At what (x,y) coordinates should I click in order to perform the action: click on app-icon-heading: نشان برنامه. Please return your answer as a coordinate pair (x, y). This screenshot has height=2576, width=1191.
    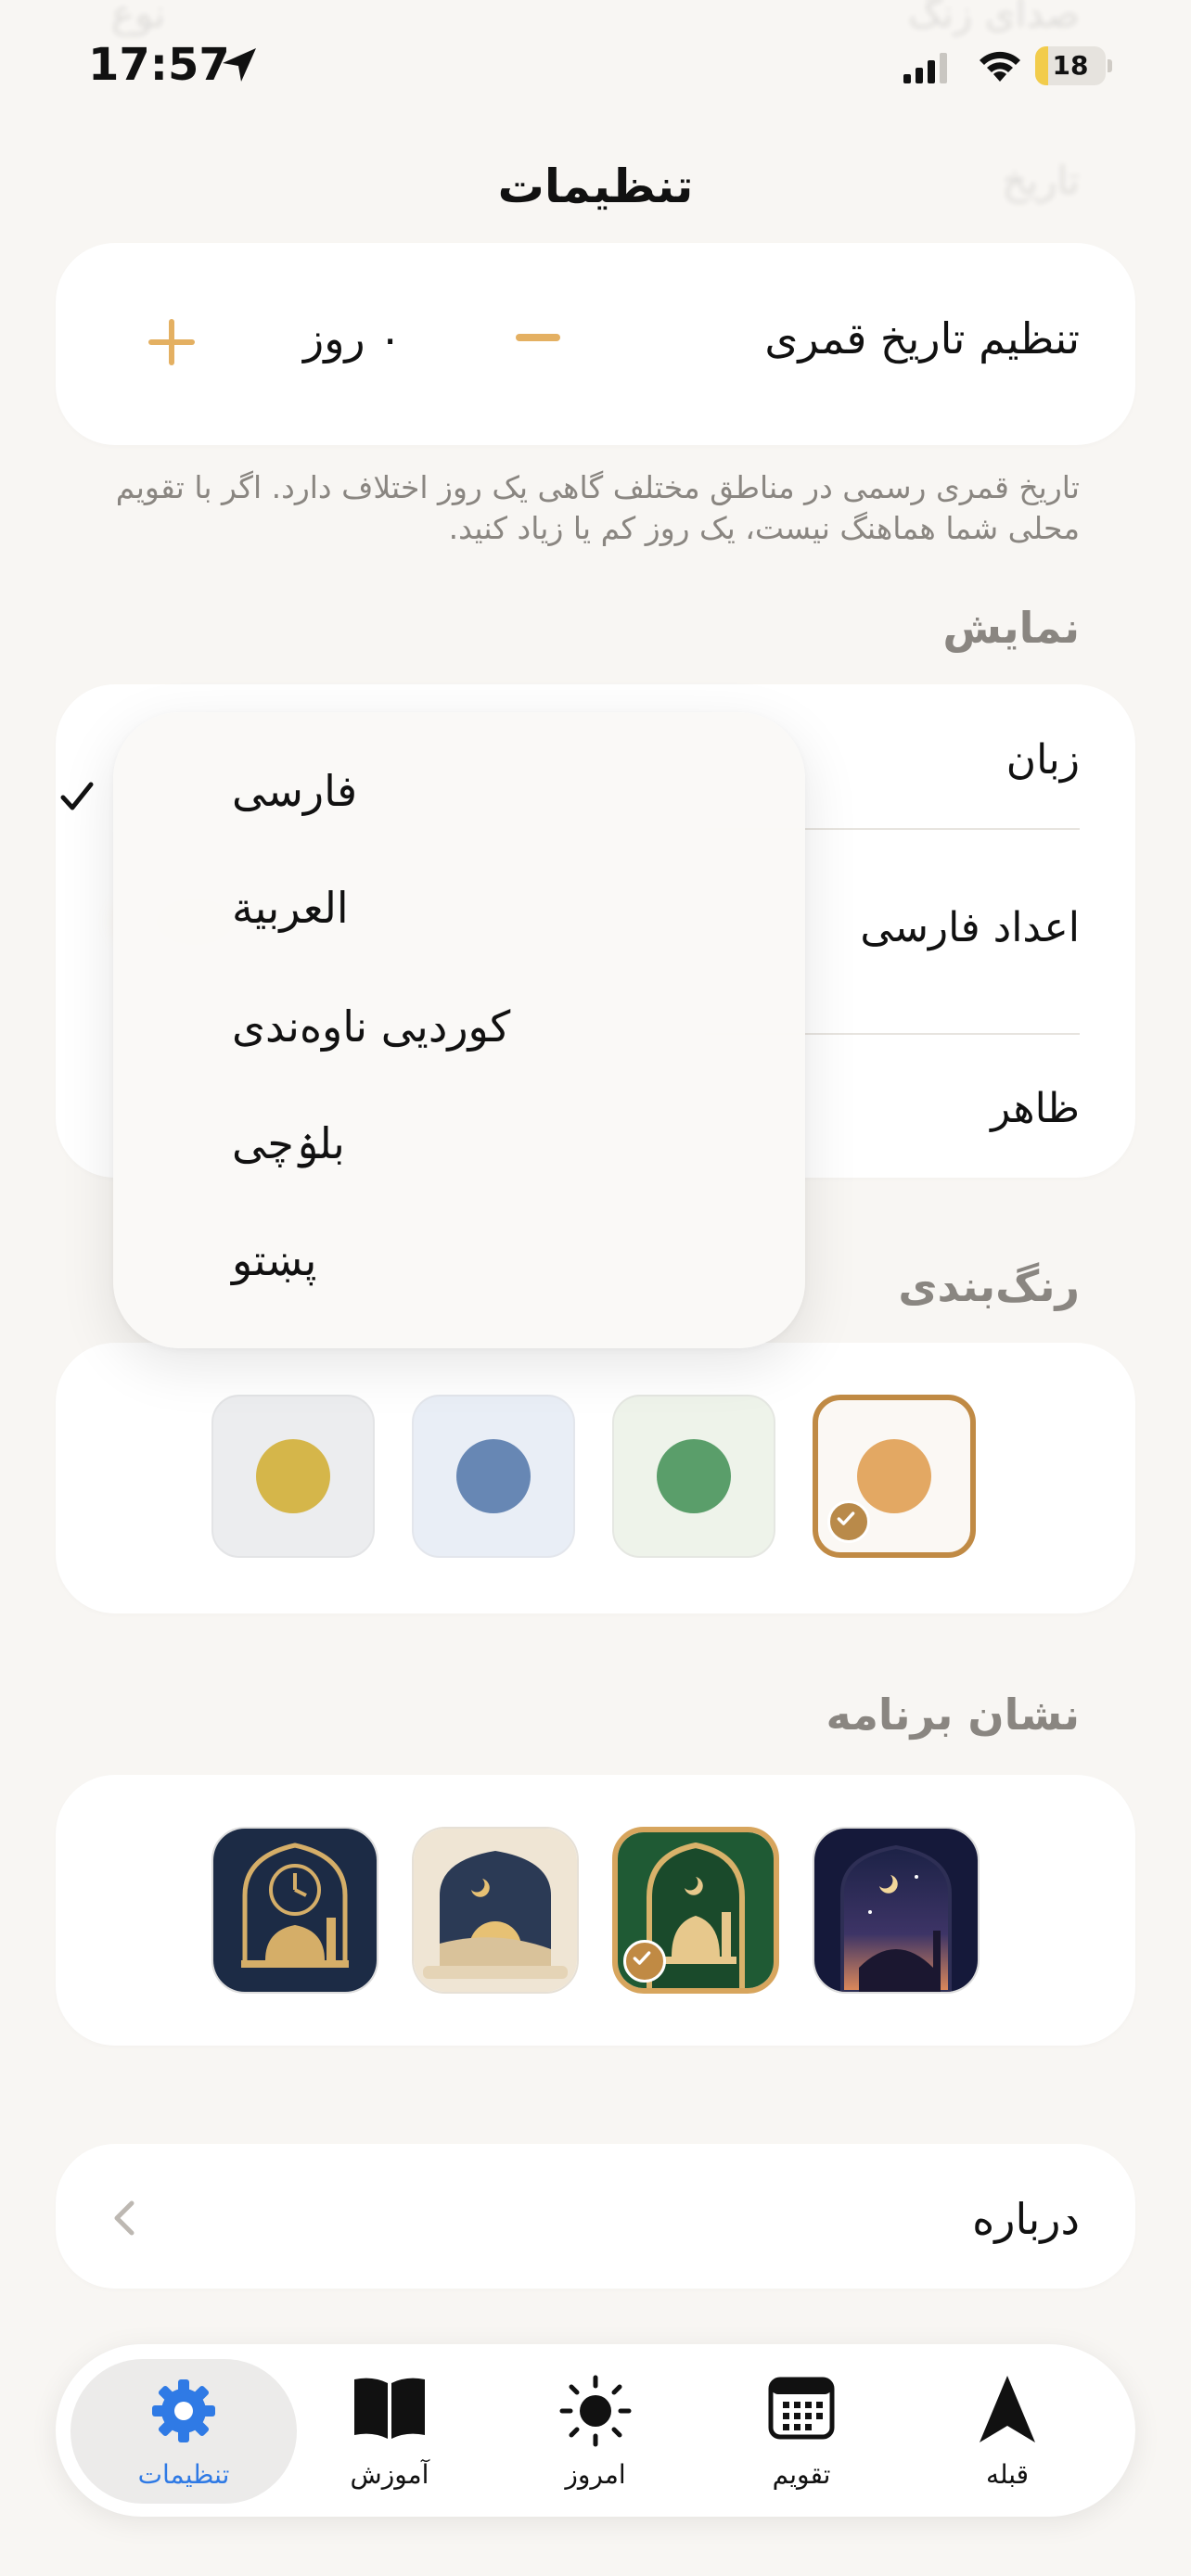
    Looking at the image, I should click on (953, 1715).